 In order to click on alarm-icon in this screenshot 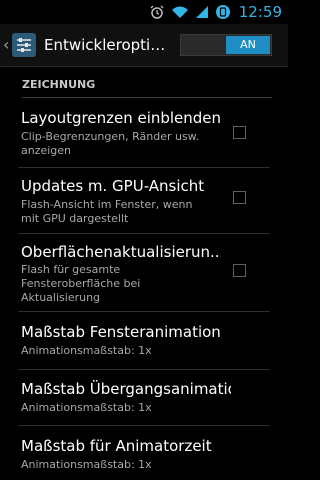, I will do `click(157, 12)`.